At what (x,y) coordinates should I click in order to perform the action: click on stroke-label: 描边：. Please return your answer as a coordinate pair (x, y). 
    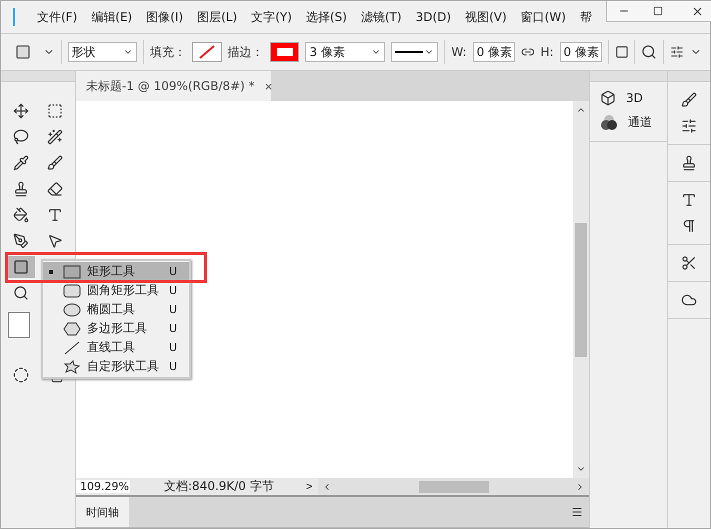
    Looking at the image, I should click on (246, 52).